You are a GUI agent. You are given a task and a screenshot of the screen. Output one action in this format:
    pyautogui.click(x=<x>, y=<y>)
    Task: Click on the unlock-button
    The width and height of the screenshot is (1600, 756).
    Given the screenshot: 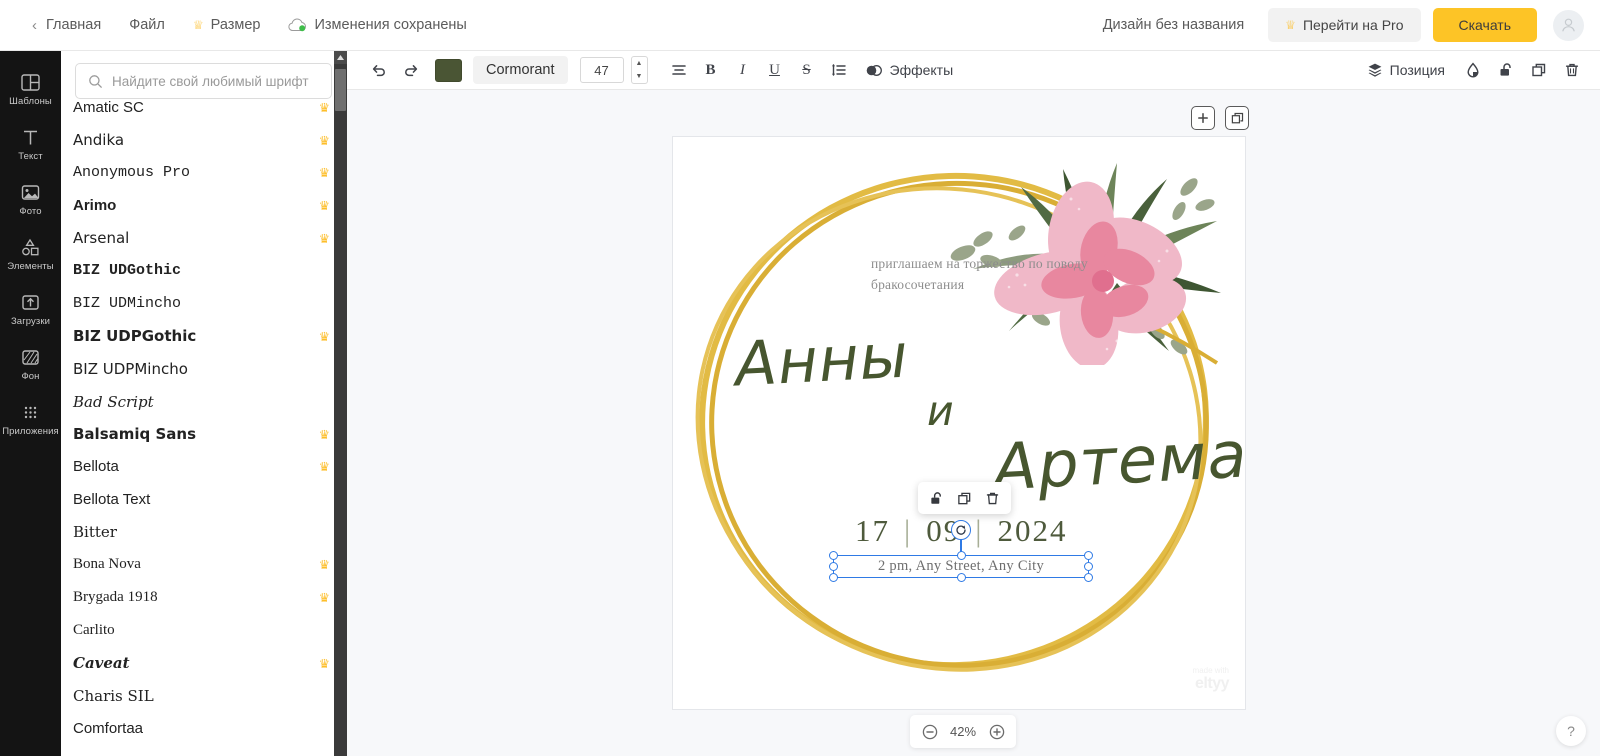 What is the action you would take?
    pyautogui.click(x=1506, y=70)
    